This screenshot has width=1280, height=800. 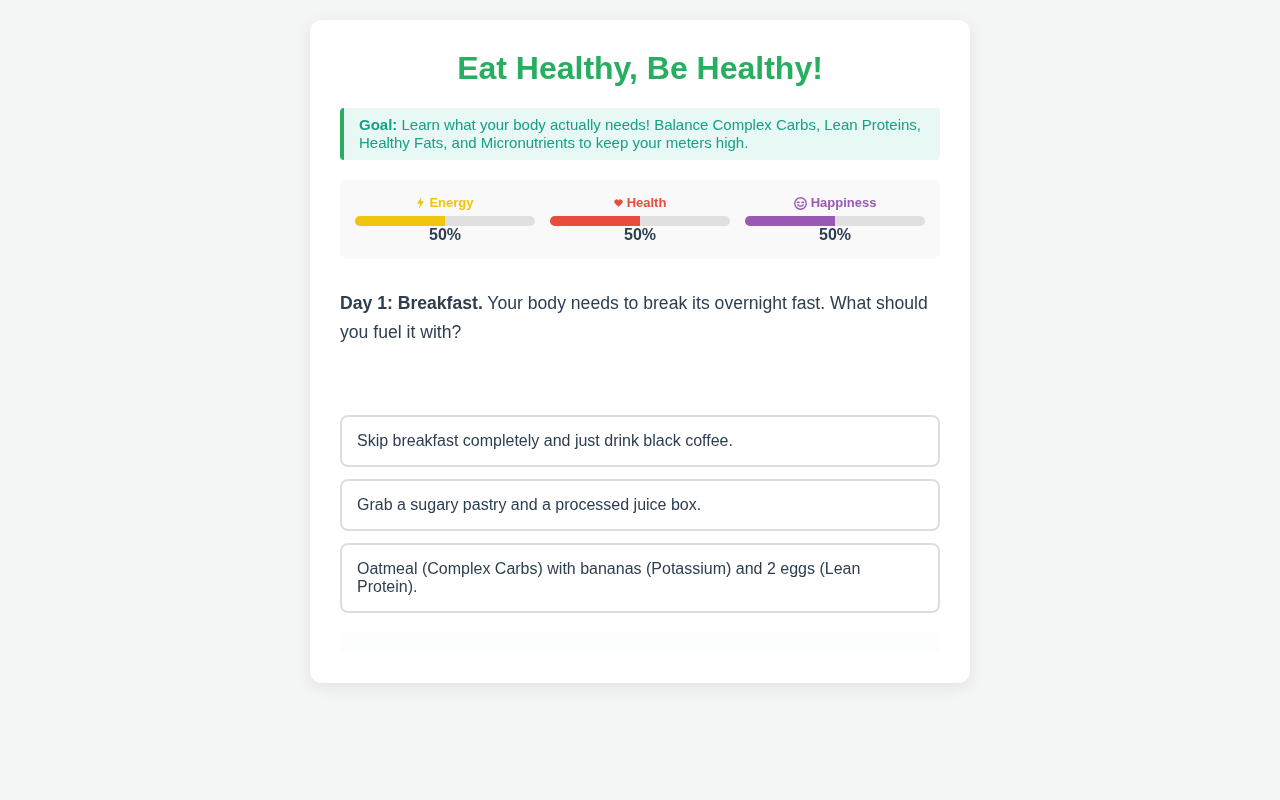 I want to click on meter-label: Happiness, so click(x=843, y=203).